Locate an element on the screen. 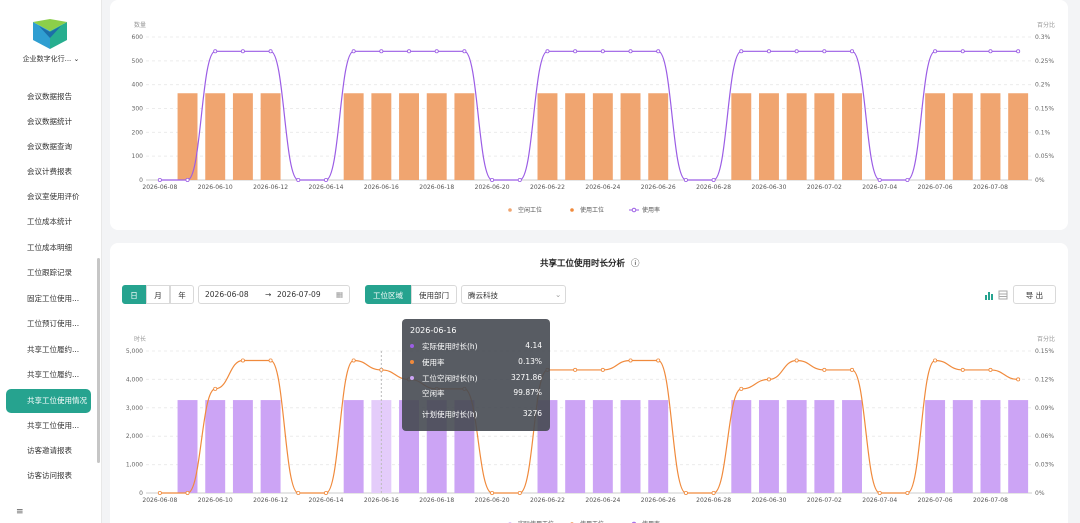 The width and height of the screenshot is (1080, 523). y2-tick-label: 0.05% is located at coordinates (1044, 156).